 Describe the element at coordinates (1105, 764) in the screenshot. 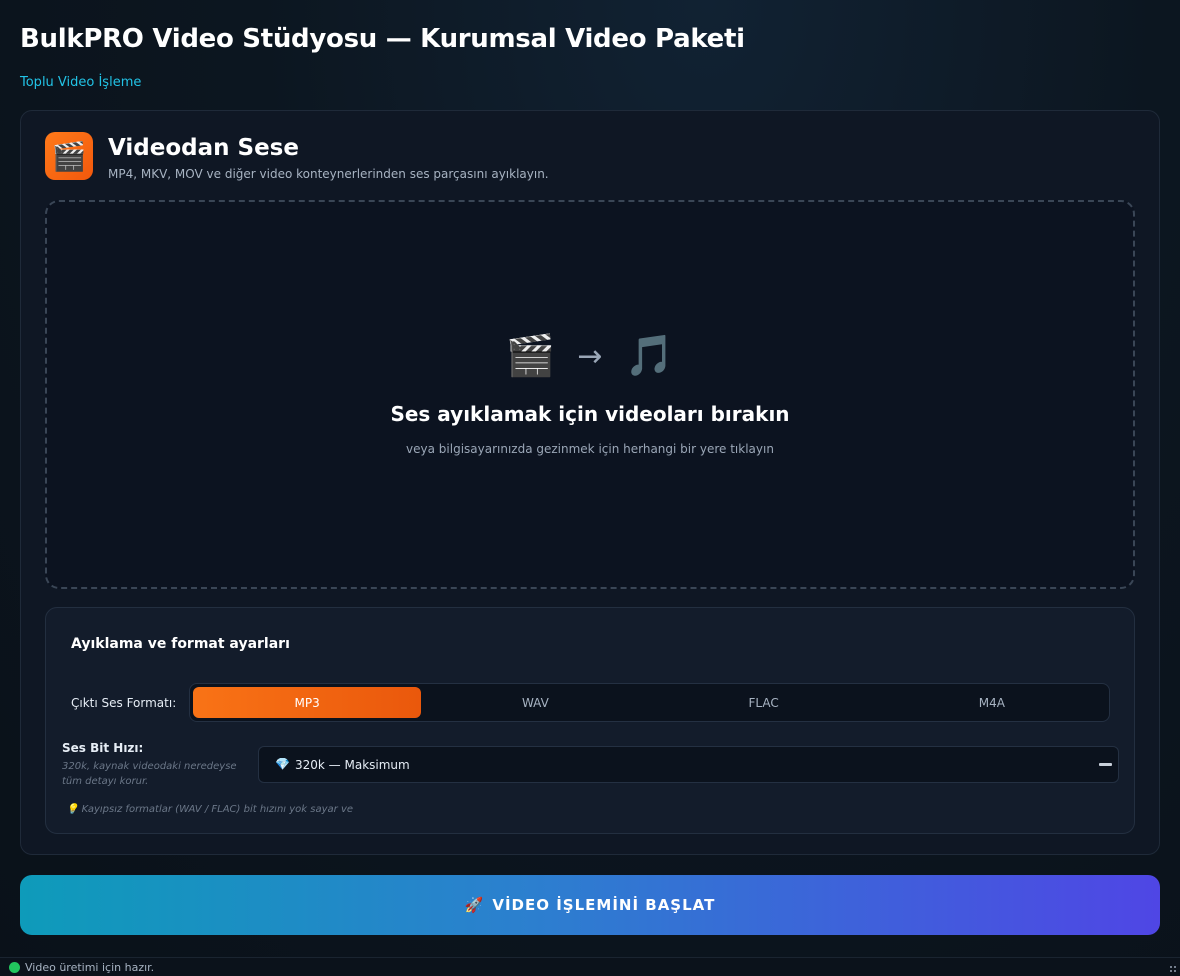

I see `dropdown-handle-icon` at that location.